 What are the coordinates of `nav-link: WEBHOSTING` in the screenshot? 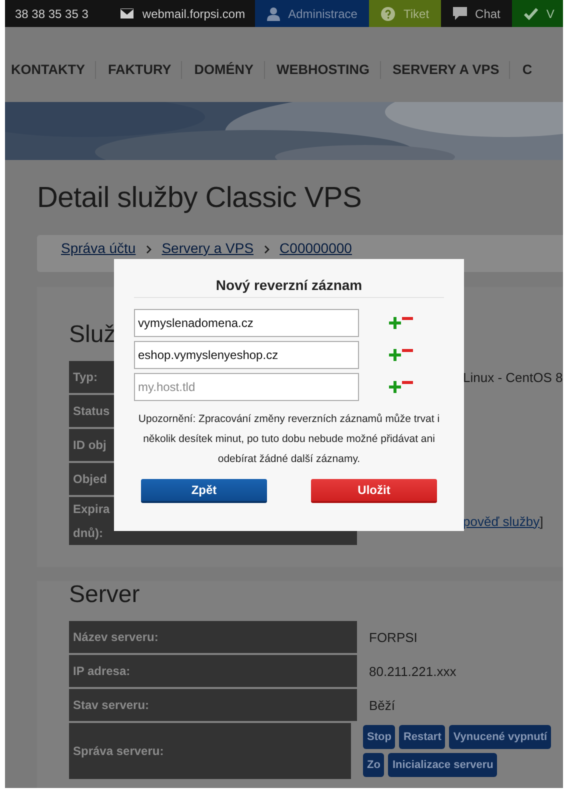 It's located at (325, 69).